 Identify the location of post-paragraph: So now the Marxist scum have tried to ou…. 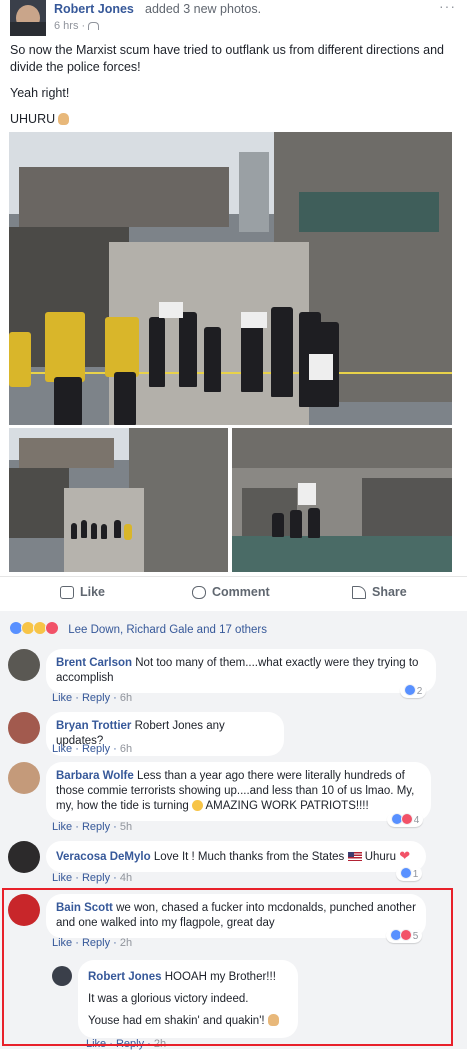
(227, 58).